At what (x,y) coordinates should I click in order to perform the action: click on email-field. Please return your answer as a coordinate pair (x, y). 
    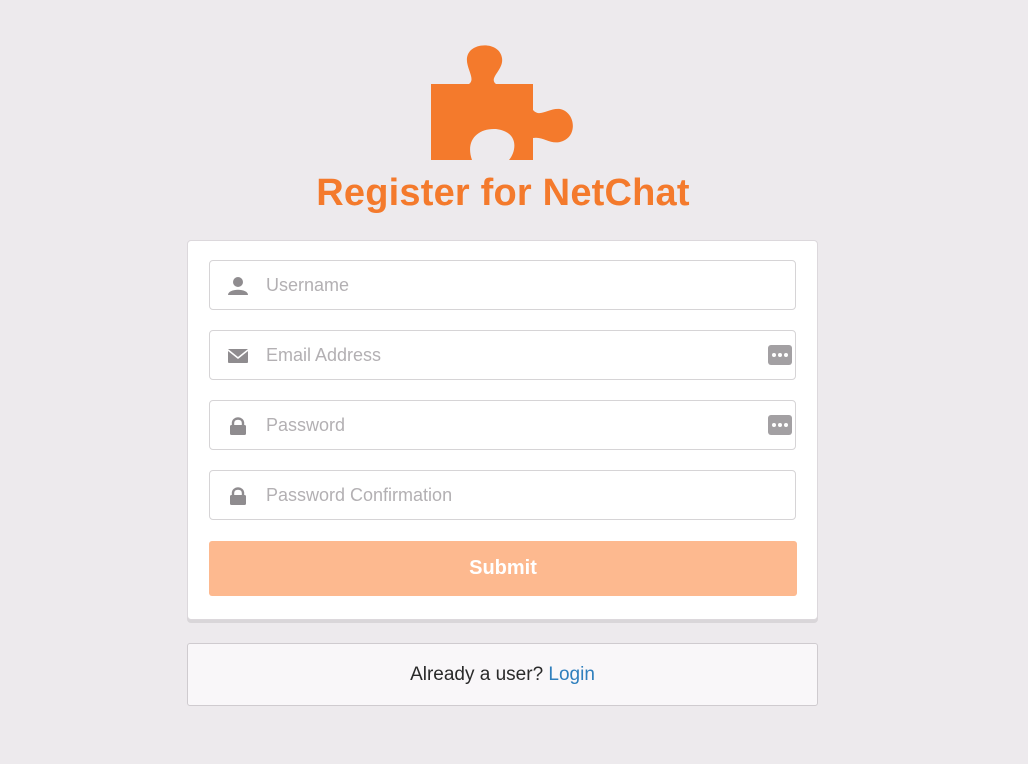
    Looking at the image, I should click on (502, 355).